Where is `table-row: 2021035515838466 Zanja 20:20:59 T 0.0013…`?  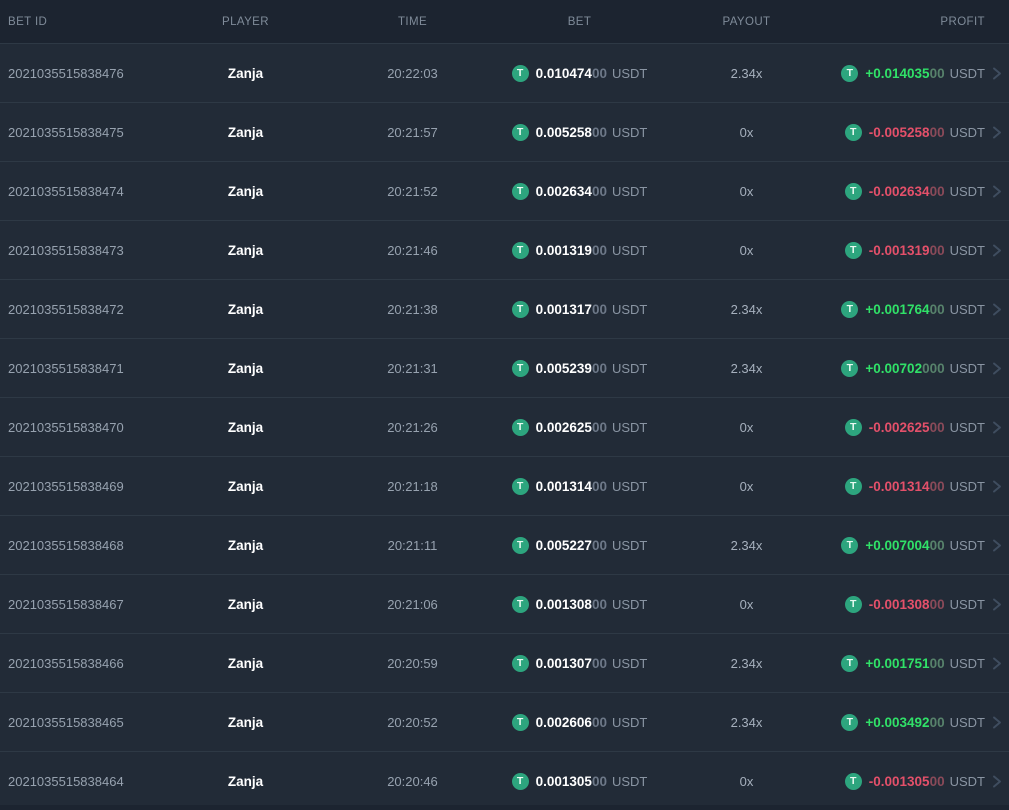
table-row: 2021035515838466 Zanja 20:20:59 T 0.0013… is located at coordinates (504, 662).